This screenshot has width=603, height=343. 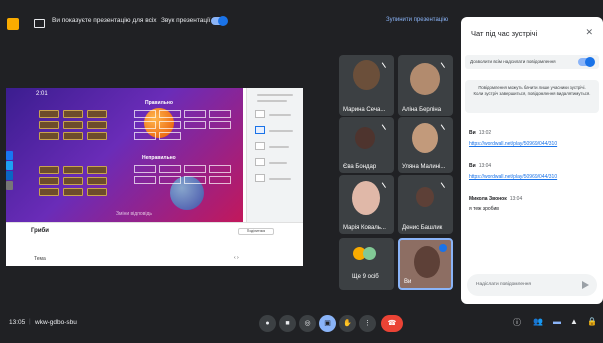 What do you see at coordinates (480, 166) in the screenshot?
I see `message-sender: Ви 13:04` at bounding box center [480, 166].